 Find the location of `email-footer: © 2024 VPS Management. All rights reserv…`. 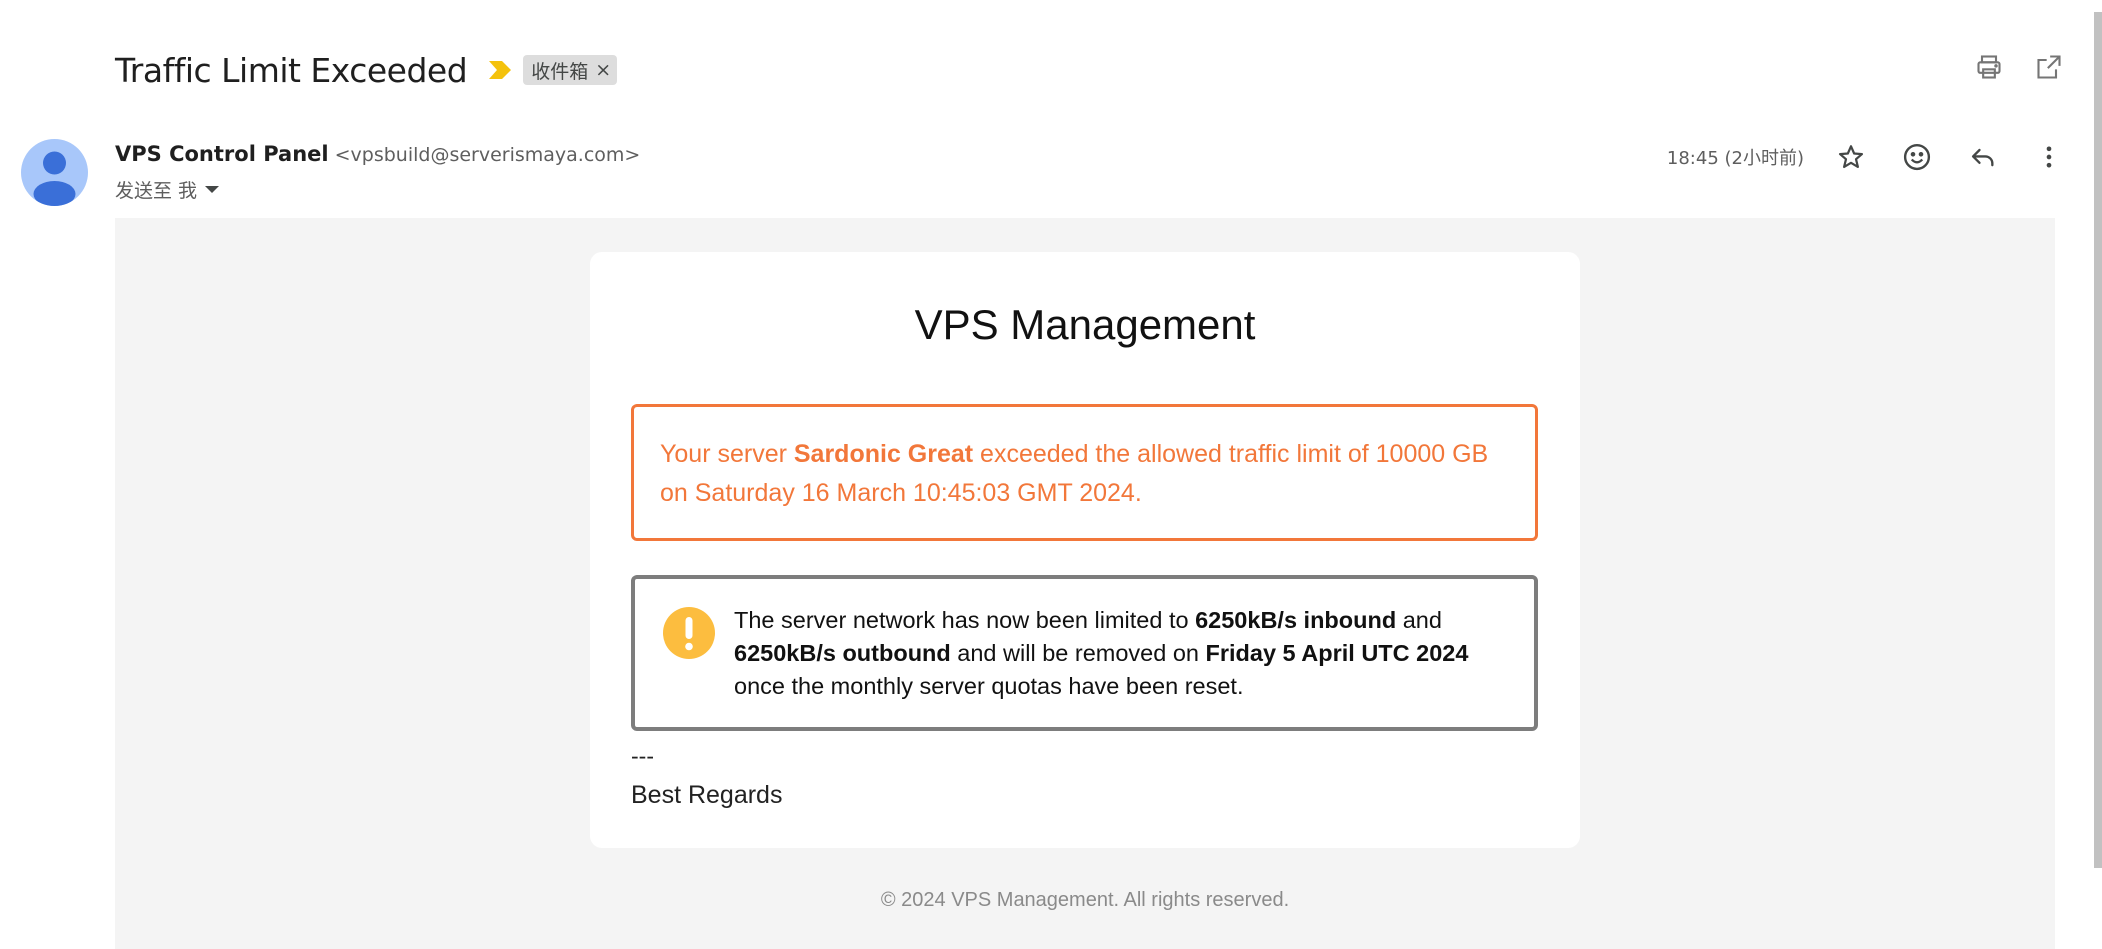

email-footer: © 2024 VPS Management. All rights reserv… is located at coordinates (1085, 900).